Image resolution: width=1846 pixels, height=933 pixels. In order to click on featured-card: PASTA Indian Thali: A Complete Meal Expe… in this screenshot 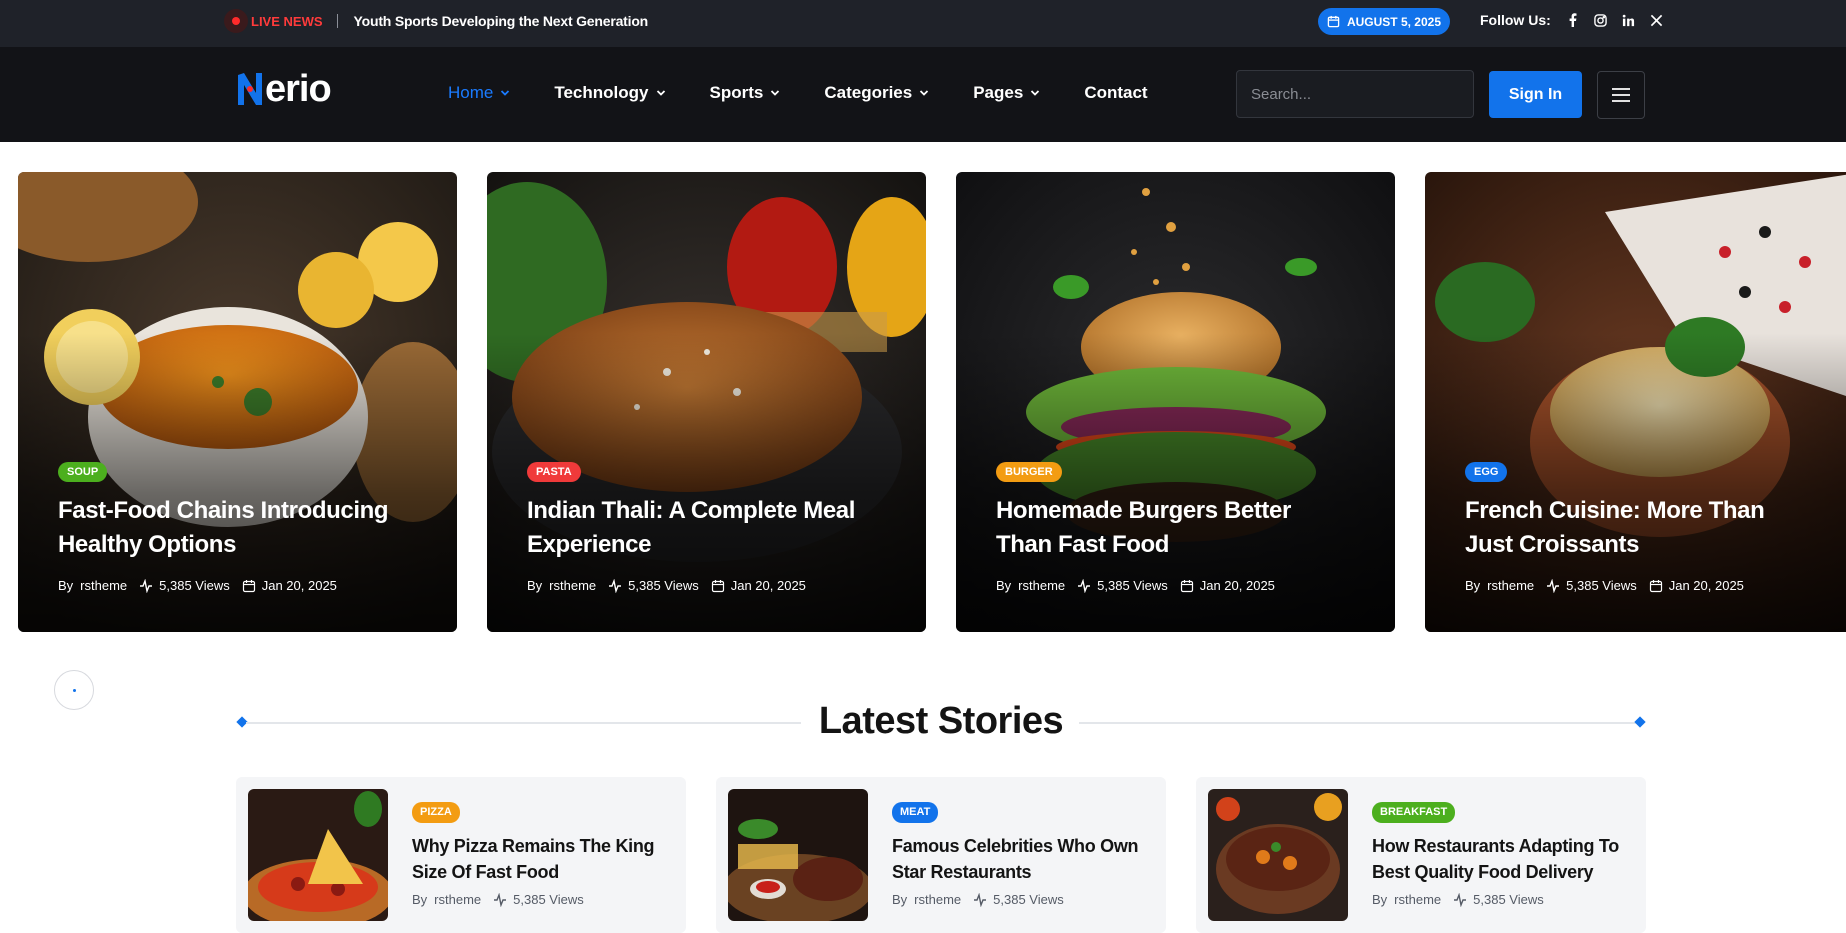, I will do `click(706, 402)`.